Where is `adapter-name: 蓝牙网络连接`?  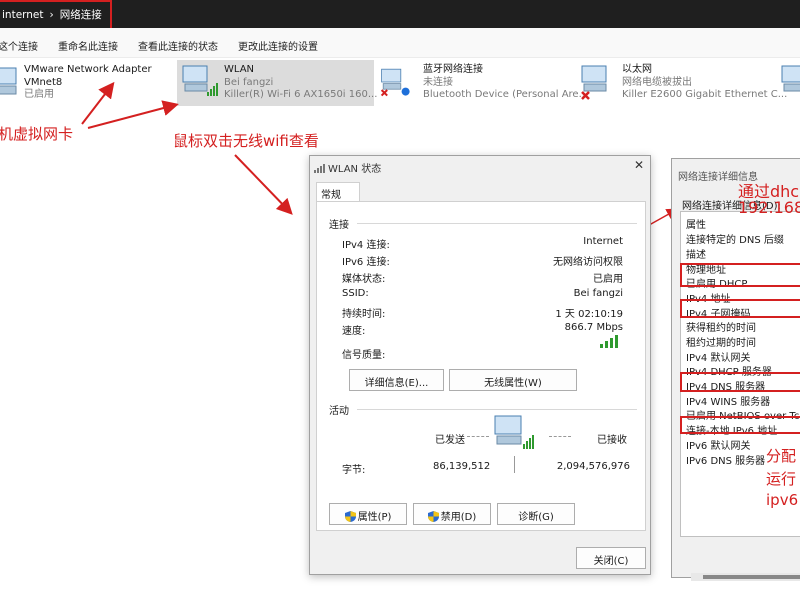
adapter-name: 蓝牙网络连接 is located at coordinates (453, 69).